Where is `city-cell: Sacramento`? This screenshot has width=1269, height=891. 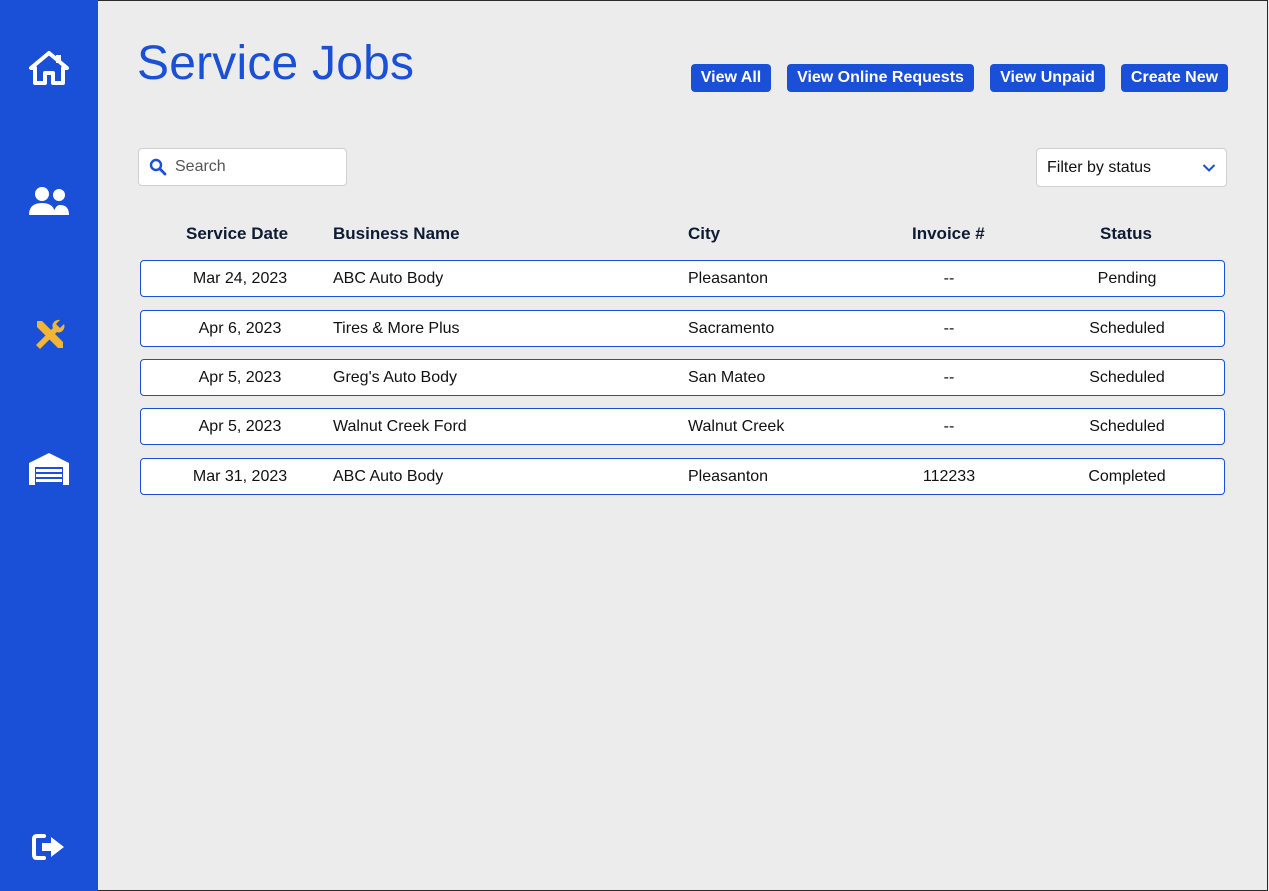
city-cell: Sacramento is located at coordinates (731, 328).